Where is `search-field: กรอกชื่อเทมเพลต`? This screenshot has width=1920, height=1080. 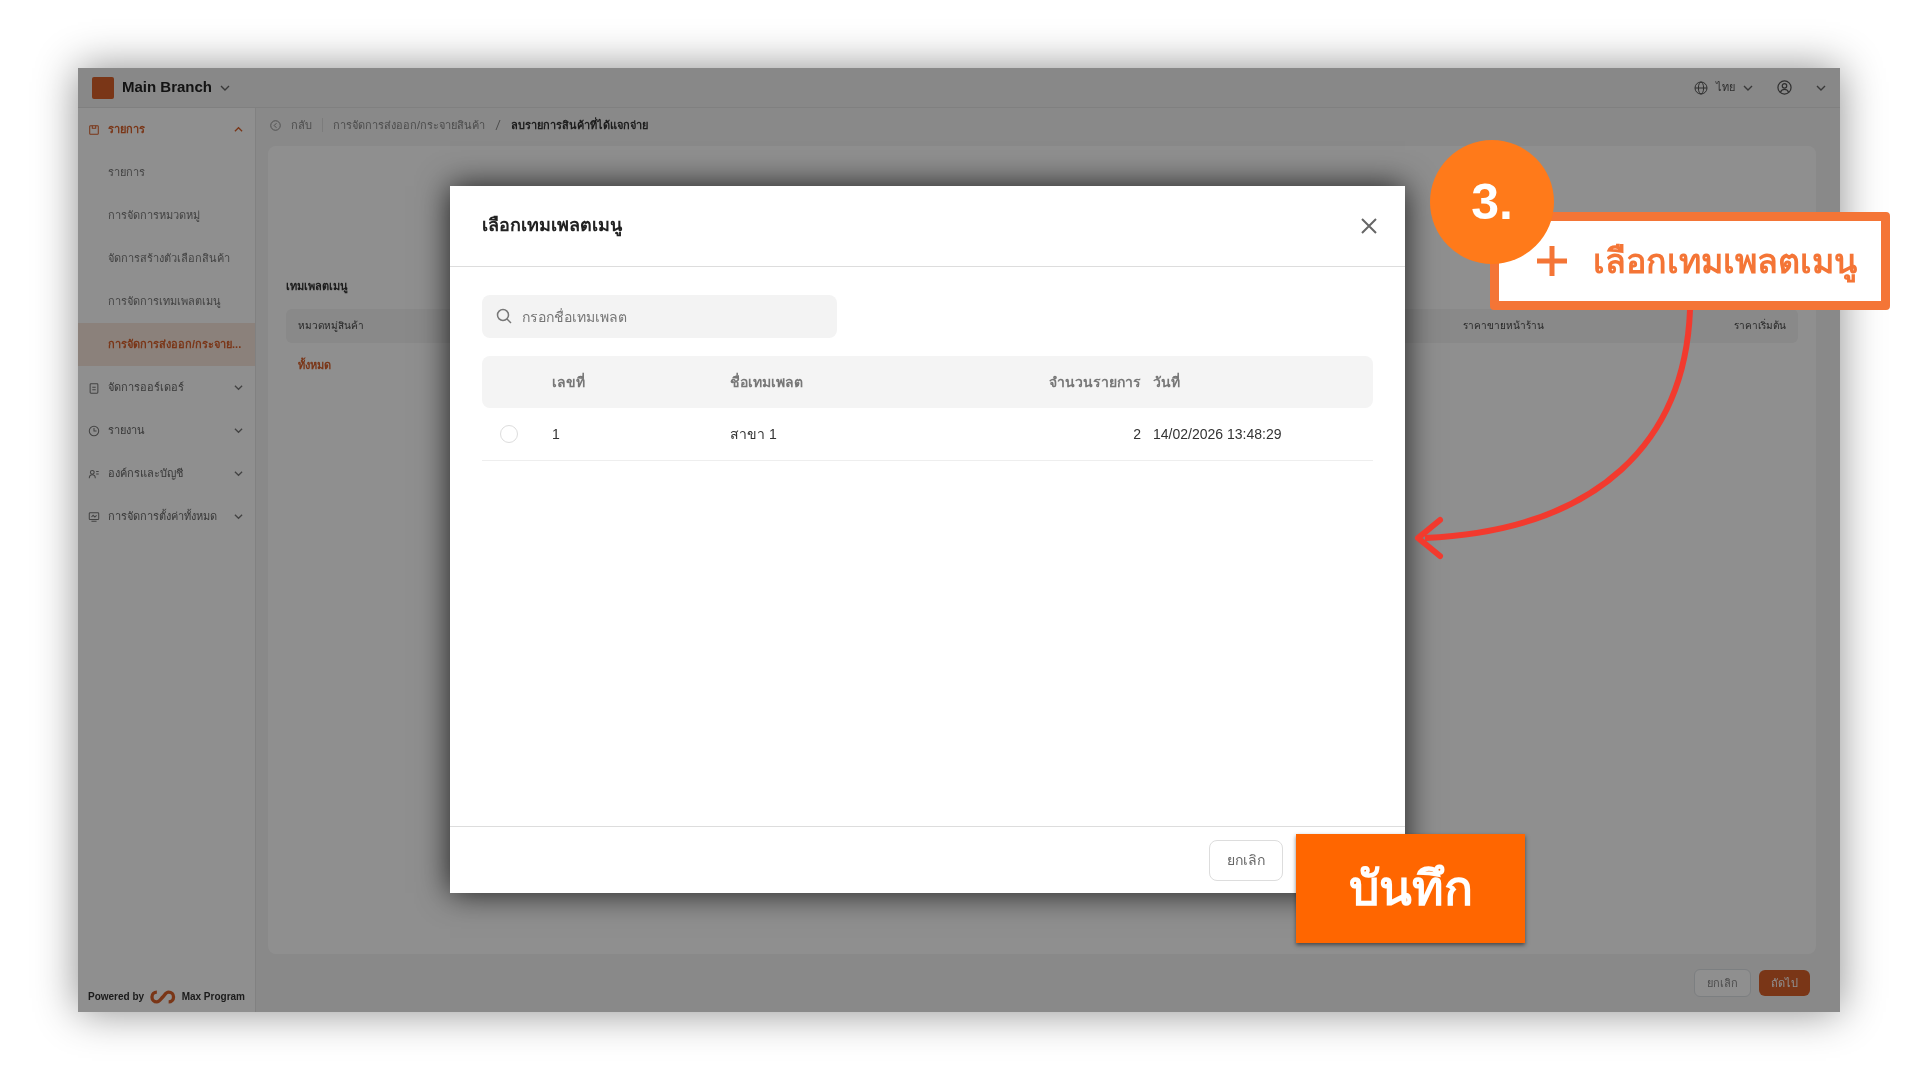
search-field: กรอกชื่อเทมเพลต is located at coordinates (659, 316).